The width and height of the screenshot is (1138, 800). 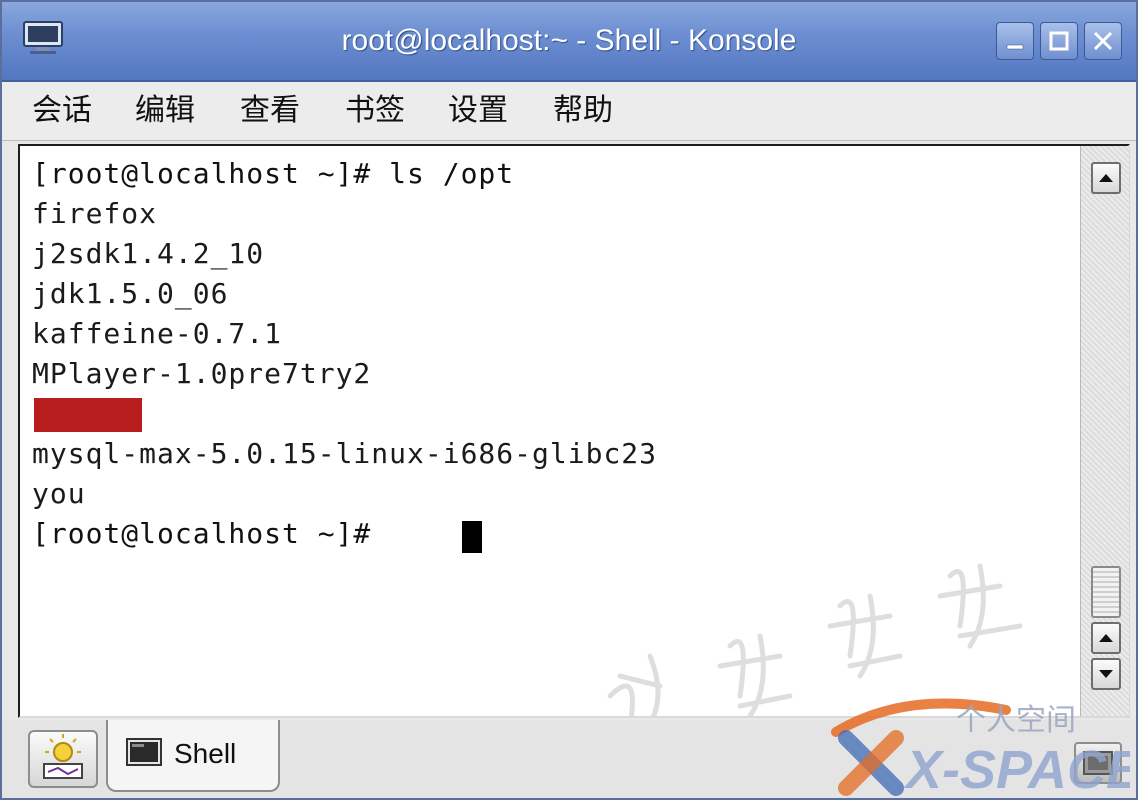 I want to click on new-session-icon, so click(x=63, y=756).